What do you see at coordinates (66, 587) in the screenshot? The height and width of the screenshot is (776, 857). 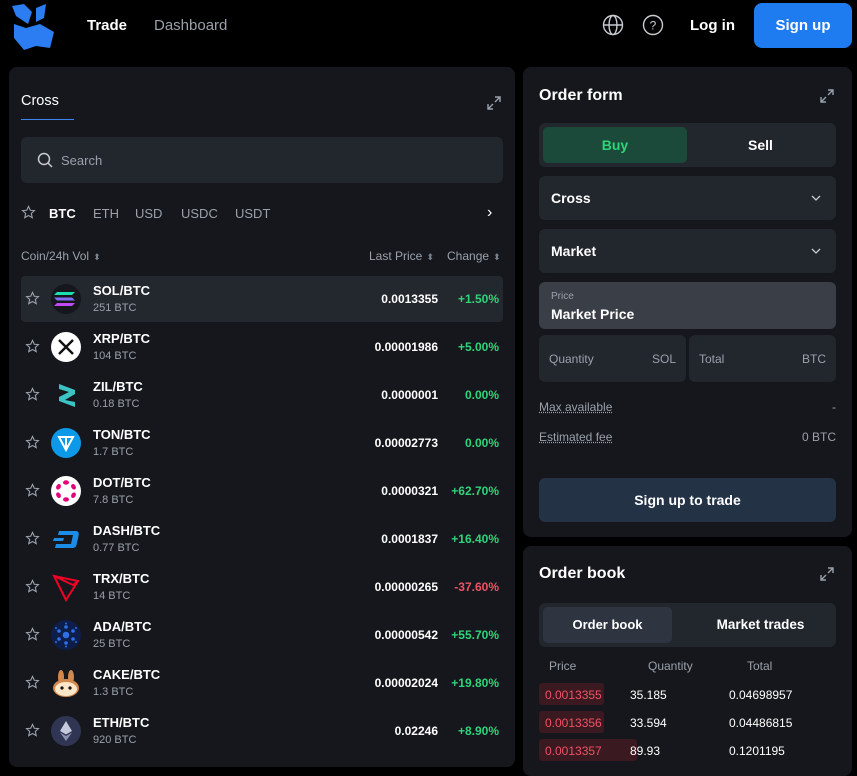 I see `trx-icon` at bounding box center [66, 587].